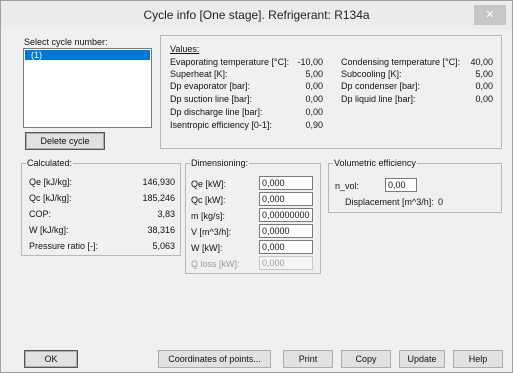 This screenshot has height=373, width=513. I want to click on w-label: W [kJ/kg]:, so click(49, 230).